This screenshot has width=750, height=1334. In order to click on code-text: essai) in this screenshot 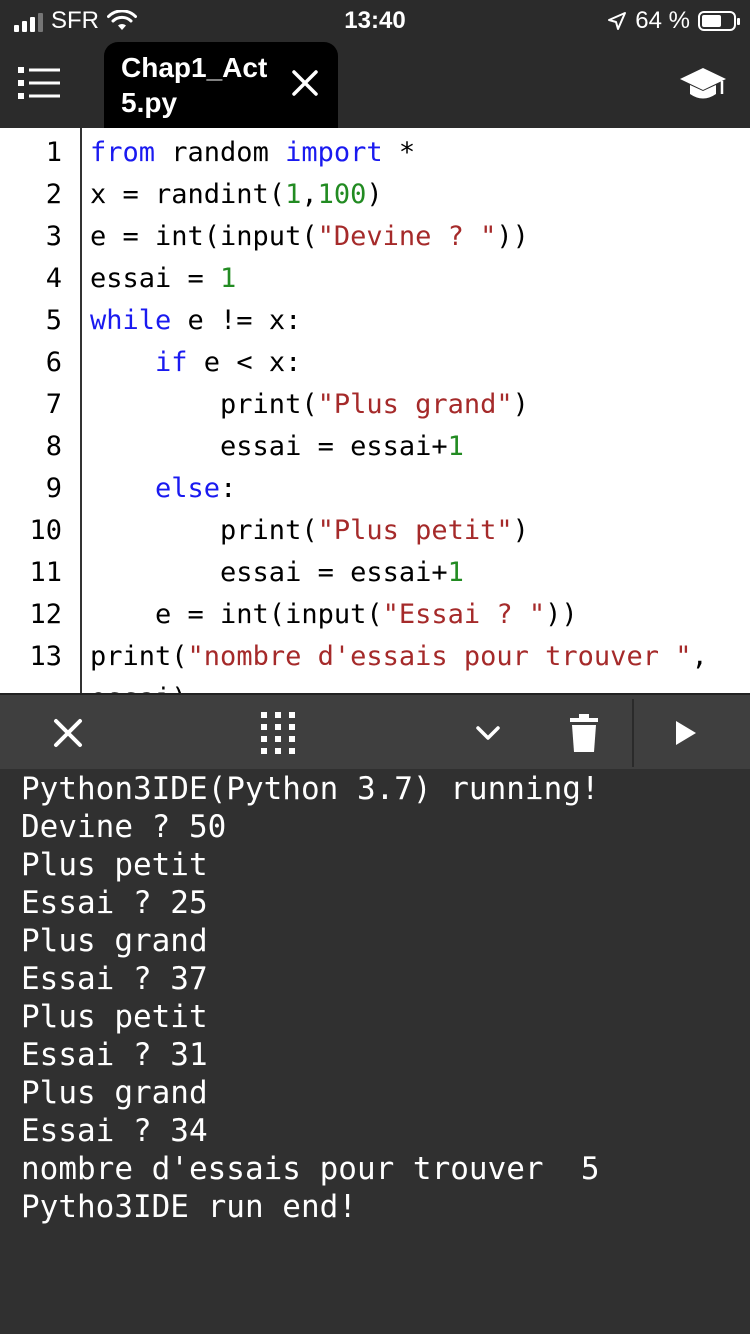, I will do `click(139, 685)`.